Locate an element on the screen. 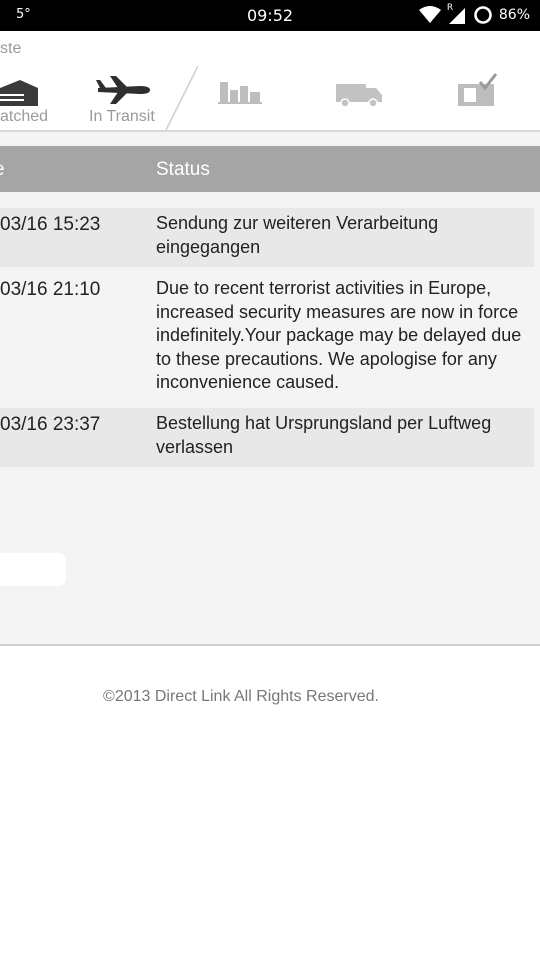  status-bar: 5° 09:52 R 86% is located at coordinates (270, 15).